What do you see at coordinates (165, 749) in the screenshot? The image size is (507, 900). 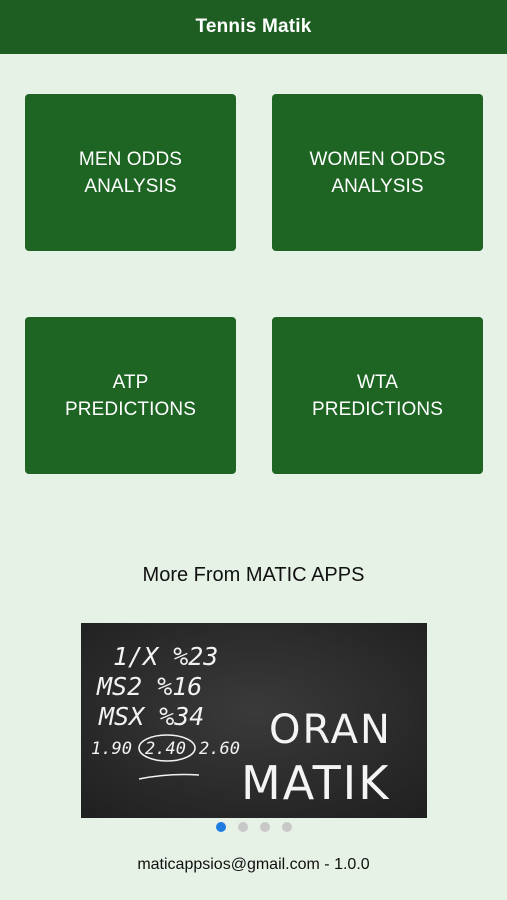 I see `chalk-odd-2: 2.40` at bounding box center [165, 749].